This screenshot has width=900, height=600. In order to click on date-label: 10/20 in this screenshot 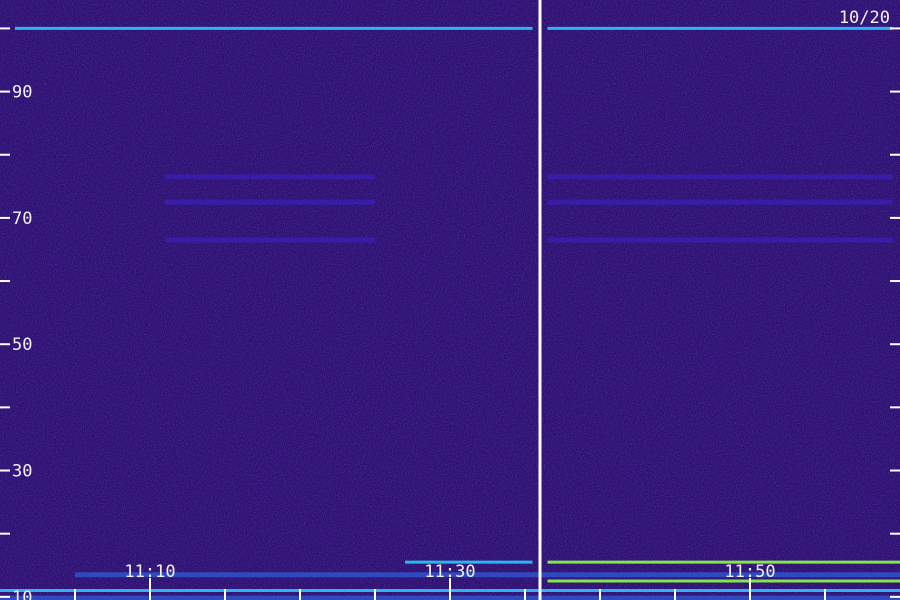, I will do `click(864, 18)`.